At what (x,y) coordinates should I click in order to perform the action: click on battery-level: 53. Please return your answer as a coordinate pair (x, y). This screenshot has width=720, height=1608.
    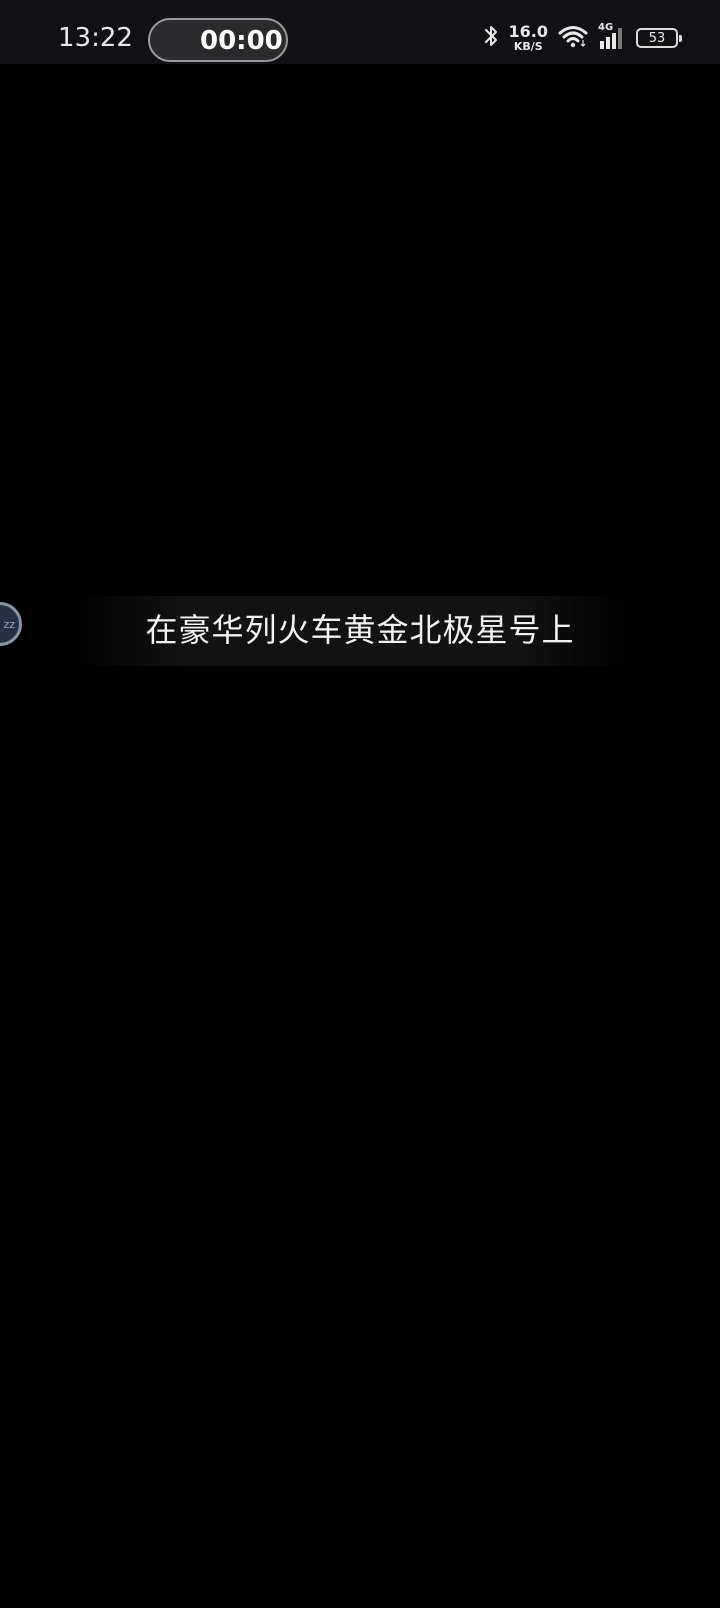
    Looking at the image, I should click on (657, 38).